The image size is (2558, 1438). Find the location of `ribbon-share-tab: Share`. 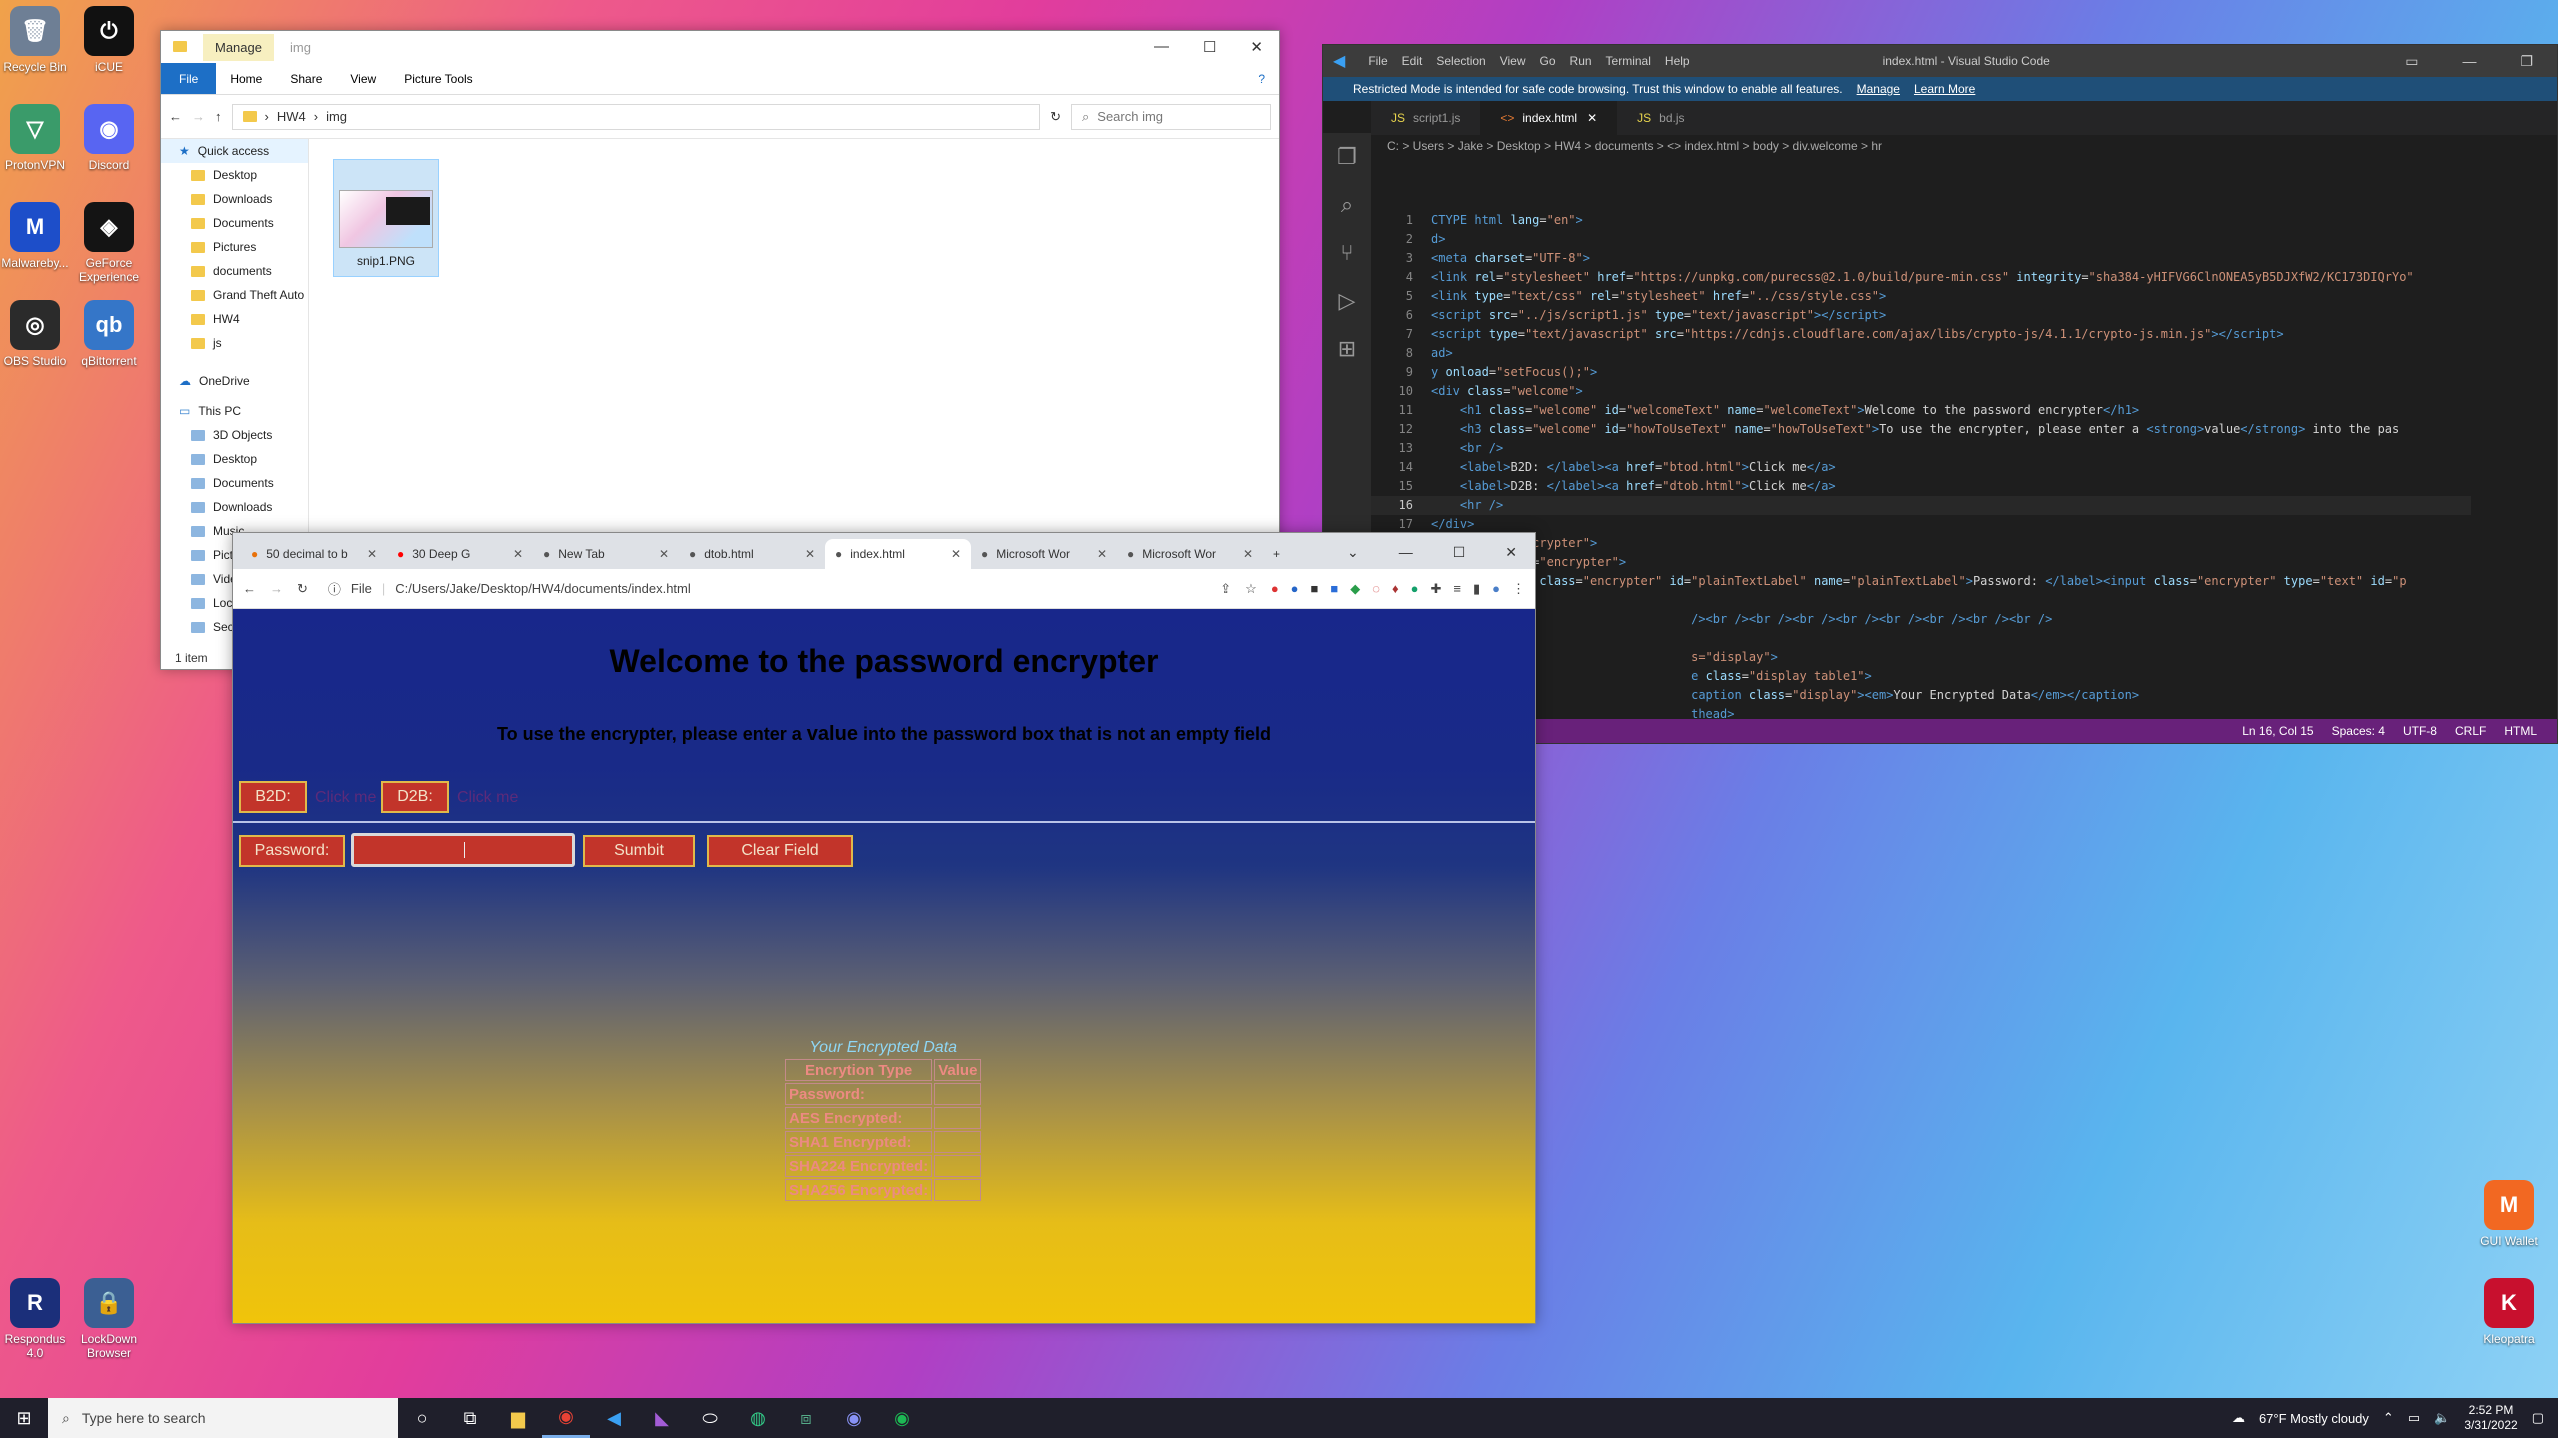

ribbon-share-tab: Share is located at coordinates (306, 79).